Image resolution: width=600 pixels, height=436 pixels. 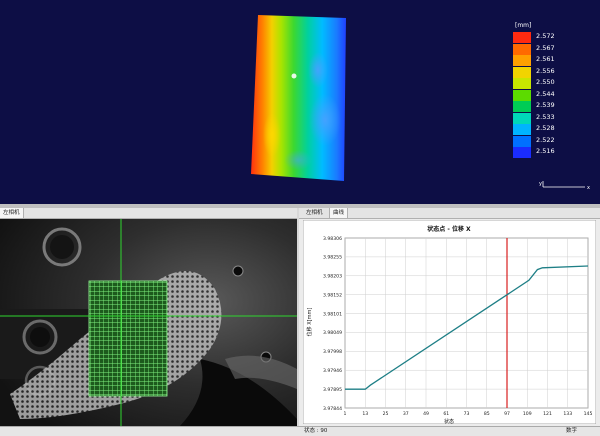 What do you see at coordinates (588, 188) in the screenshot?
I see `x-axis-label: x` at bounding box center [588, 188].